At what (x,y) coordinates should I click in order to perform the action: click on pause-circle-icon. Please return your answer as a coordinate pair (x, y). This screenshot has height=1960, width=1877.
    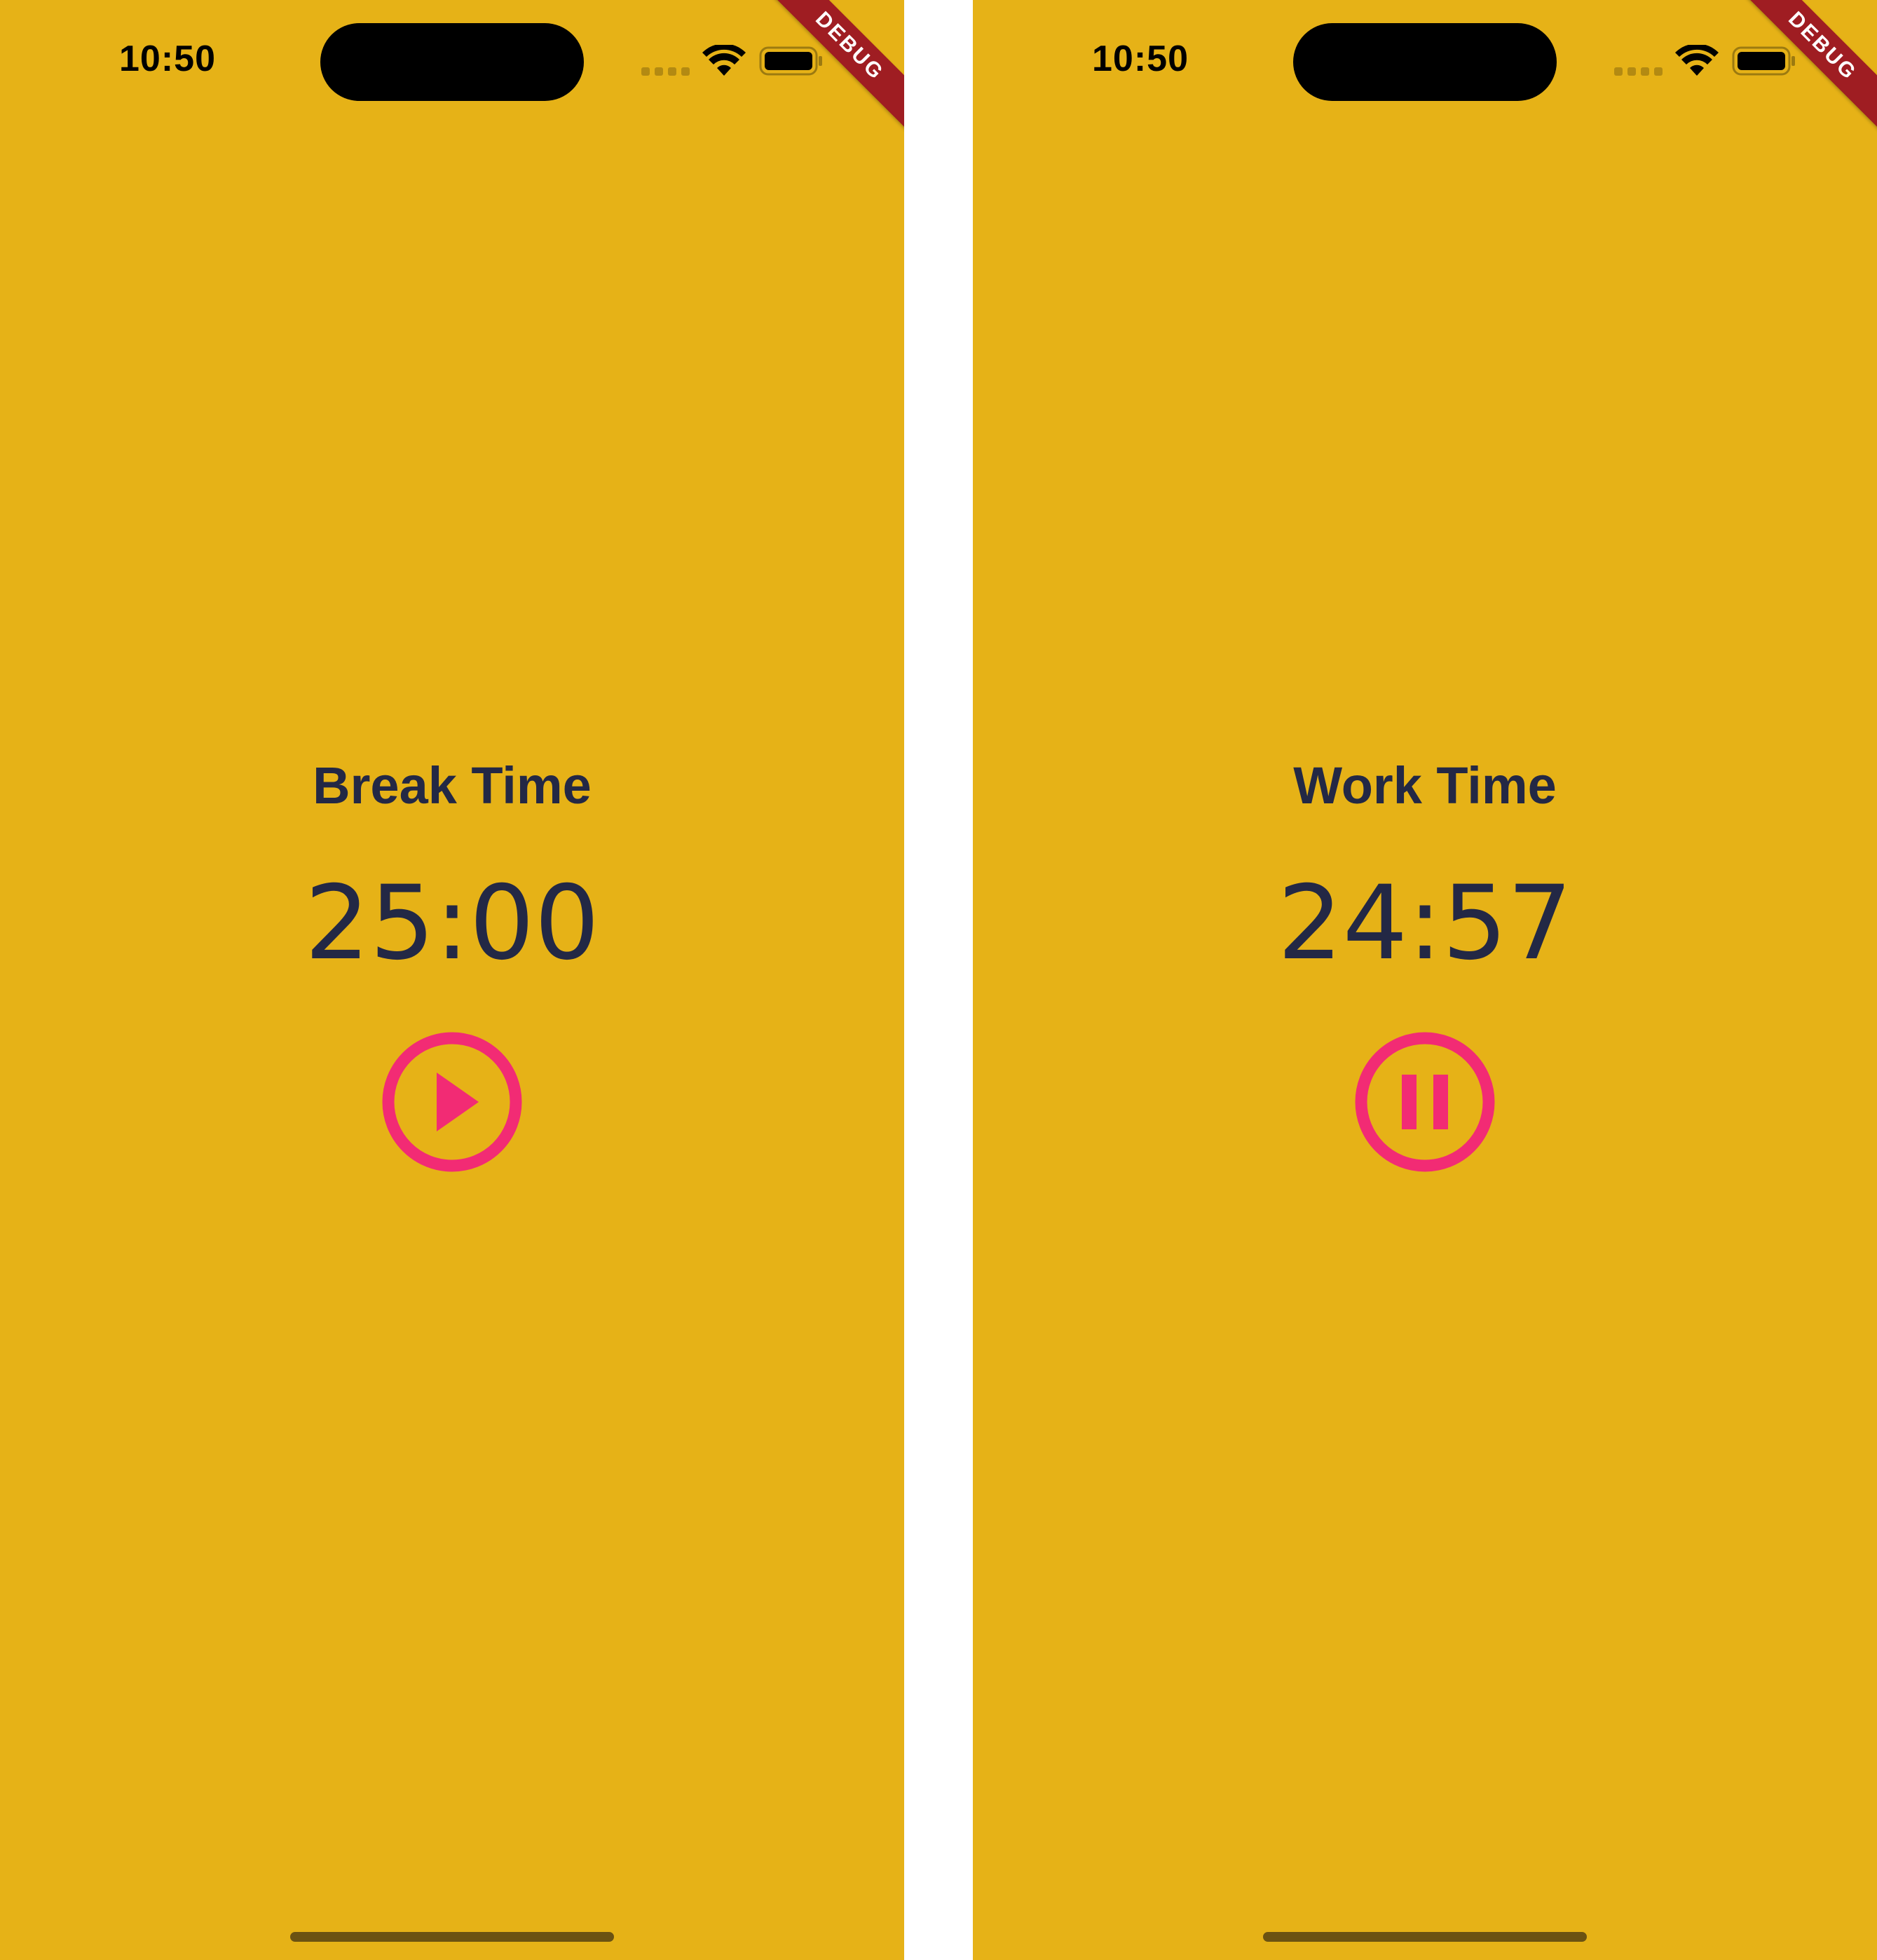
    Looking at the image, I should click on (1425, 1102).